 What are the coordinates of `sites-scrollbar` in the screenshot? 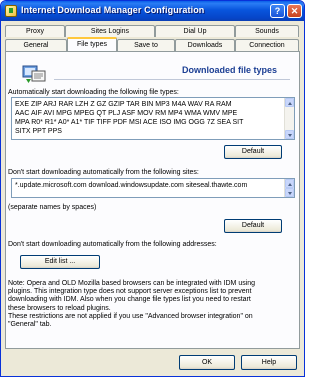 It's located at (289, 188).